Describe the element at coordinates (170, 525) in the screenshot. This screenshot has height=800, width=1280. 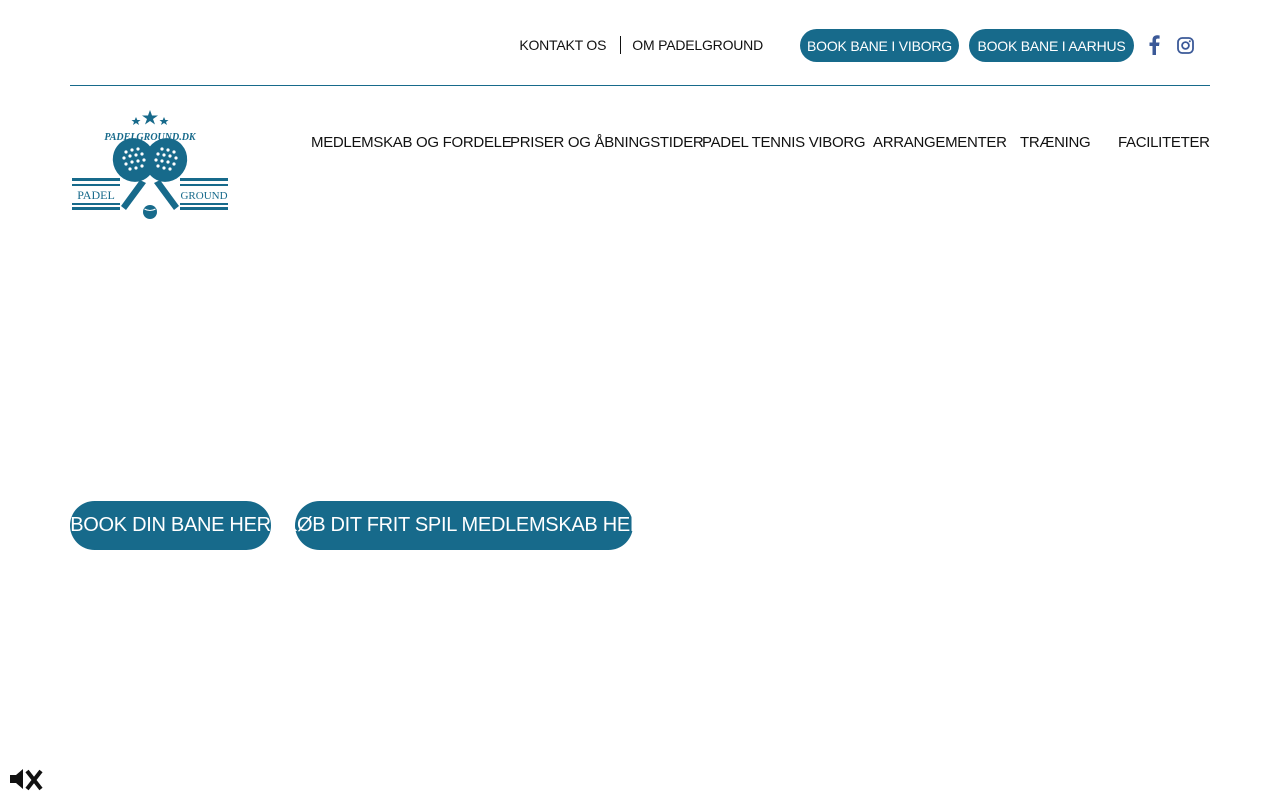
I see `book-court-button: BOOK DIN BANE HER` at that location.